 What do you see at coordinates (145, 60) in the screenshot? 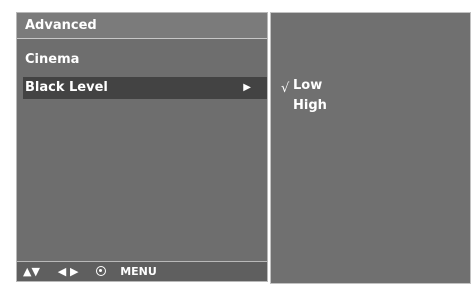
I see `menu-item-cinema: Cinema` at bounding box center [145, 60].